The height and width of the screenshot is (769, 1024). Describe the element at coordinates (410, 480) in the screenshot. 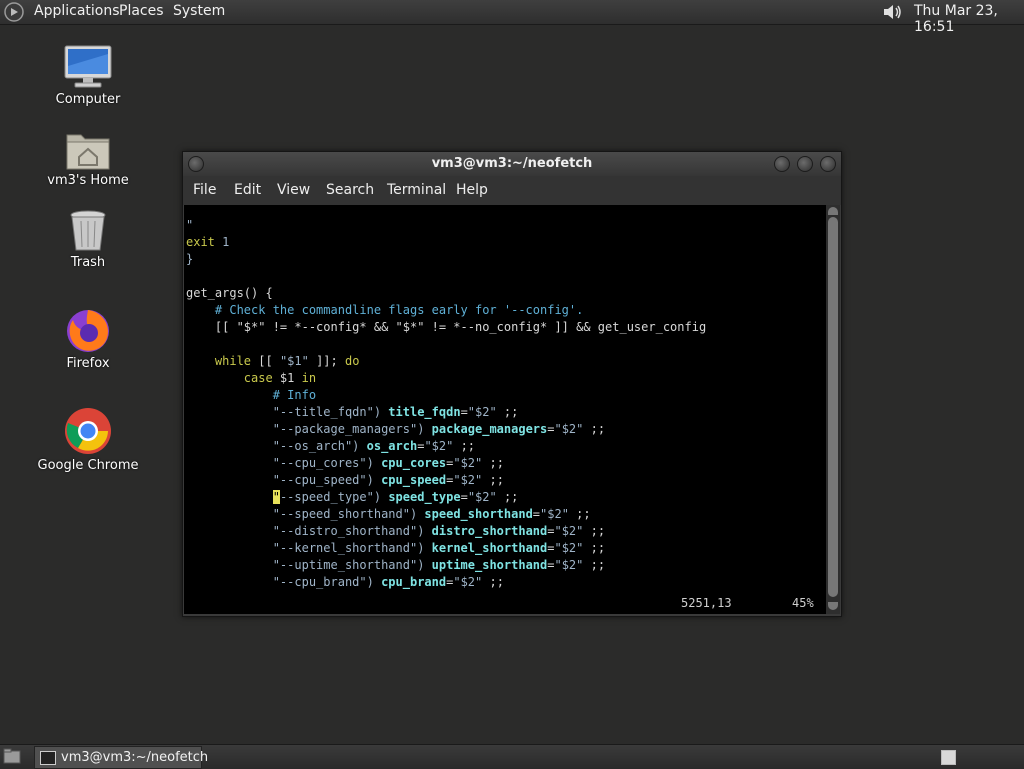

I see `terminal-text: cpu_speed` at that location.